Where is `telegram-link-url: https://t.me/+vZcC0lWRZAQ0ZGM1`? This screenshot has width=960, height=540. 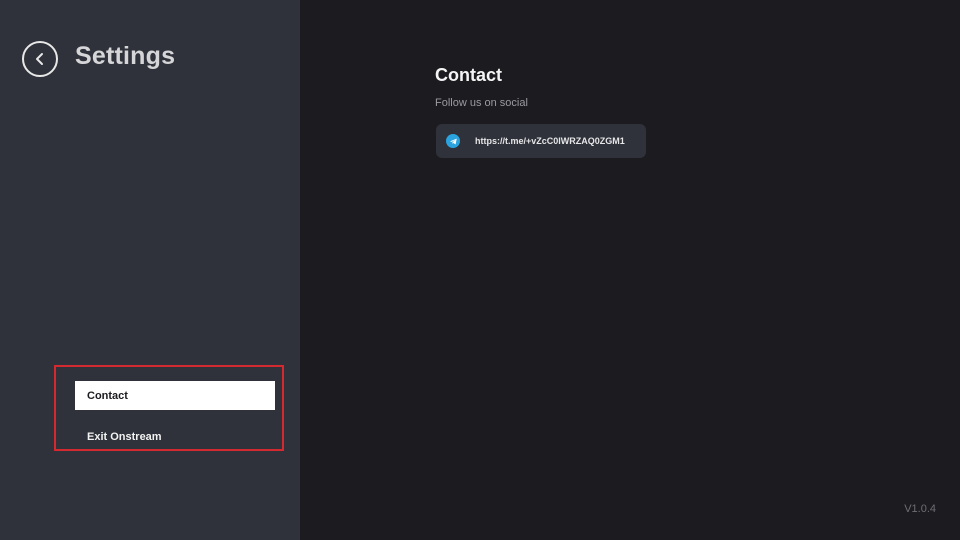
telegram-link-url: https://t.me/+vZcC0lWRZAQ0ZGM1 is located at coordinates (550, 141).